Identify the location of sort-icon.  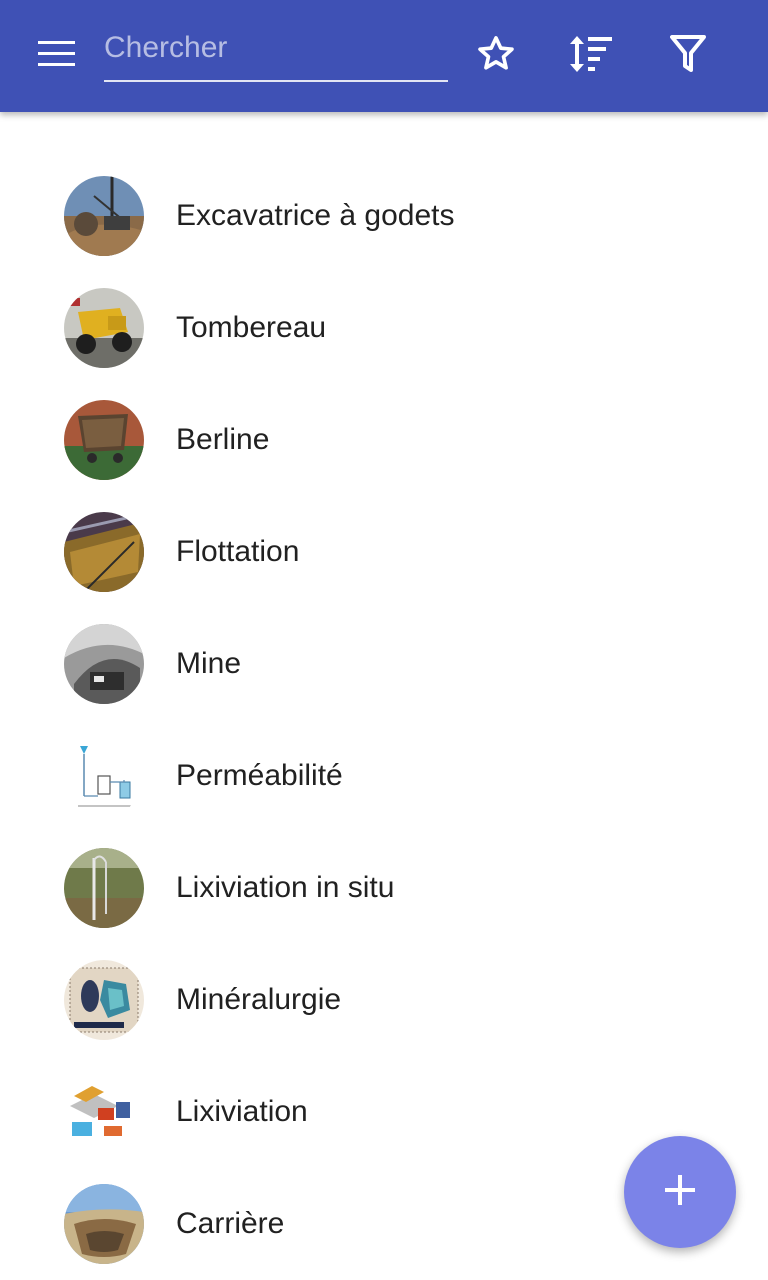
(591, 56).